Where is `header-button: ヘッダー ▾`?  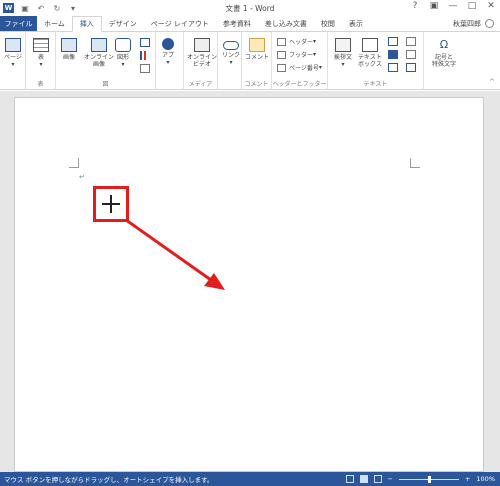 header-button: ヘッダー ▾ is located at coordinates (296, 41).